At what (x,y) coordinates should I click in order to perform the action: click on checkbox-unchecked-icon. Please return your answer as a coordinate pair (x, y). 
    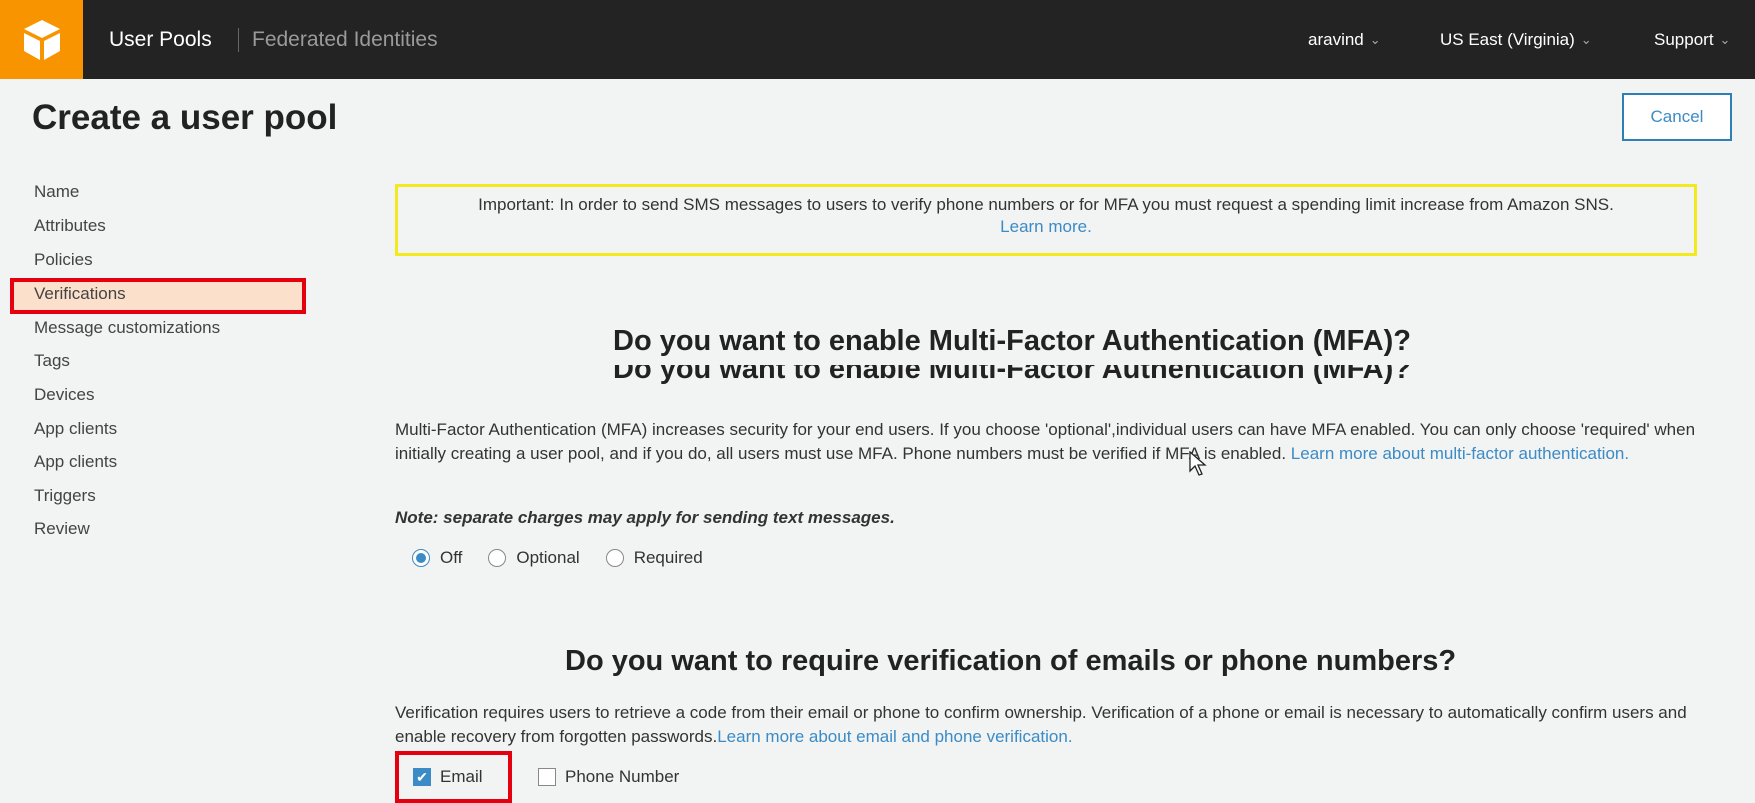
    Looking at the image, I should click on (547, 777).